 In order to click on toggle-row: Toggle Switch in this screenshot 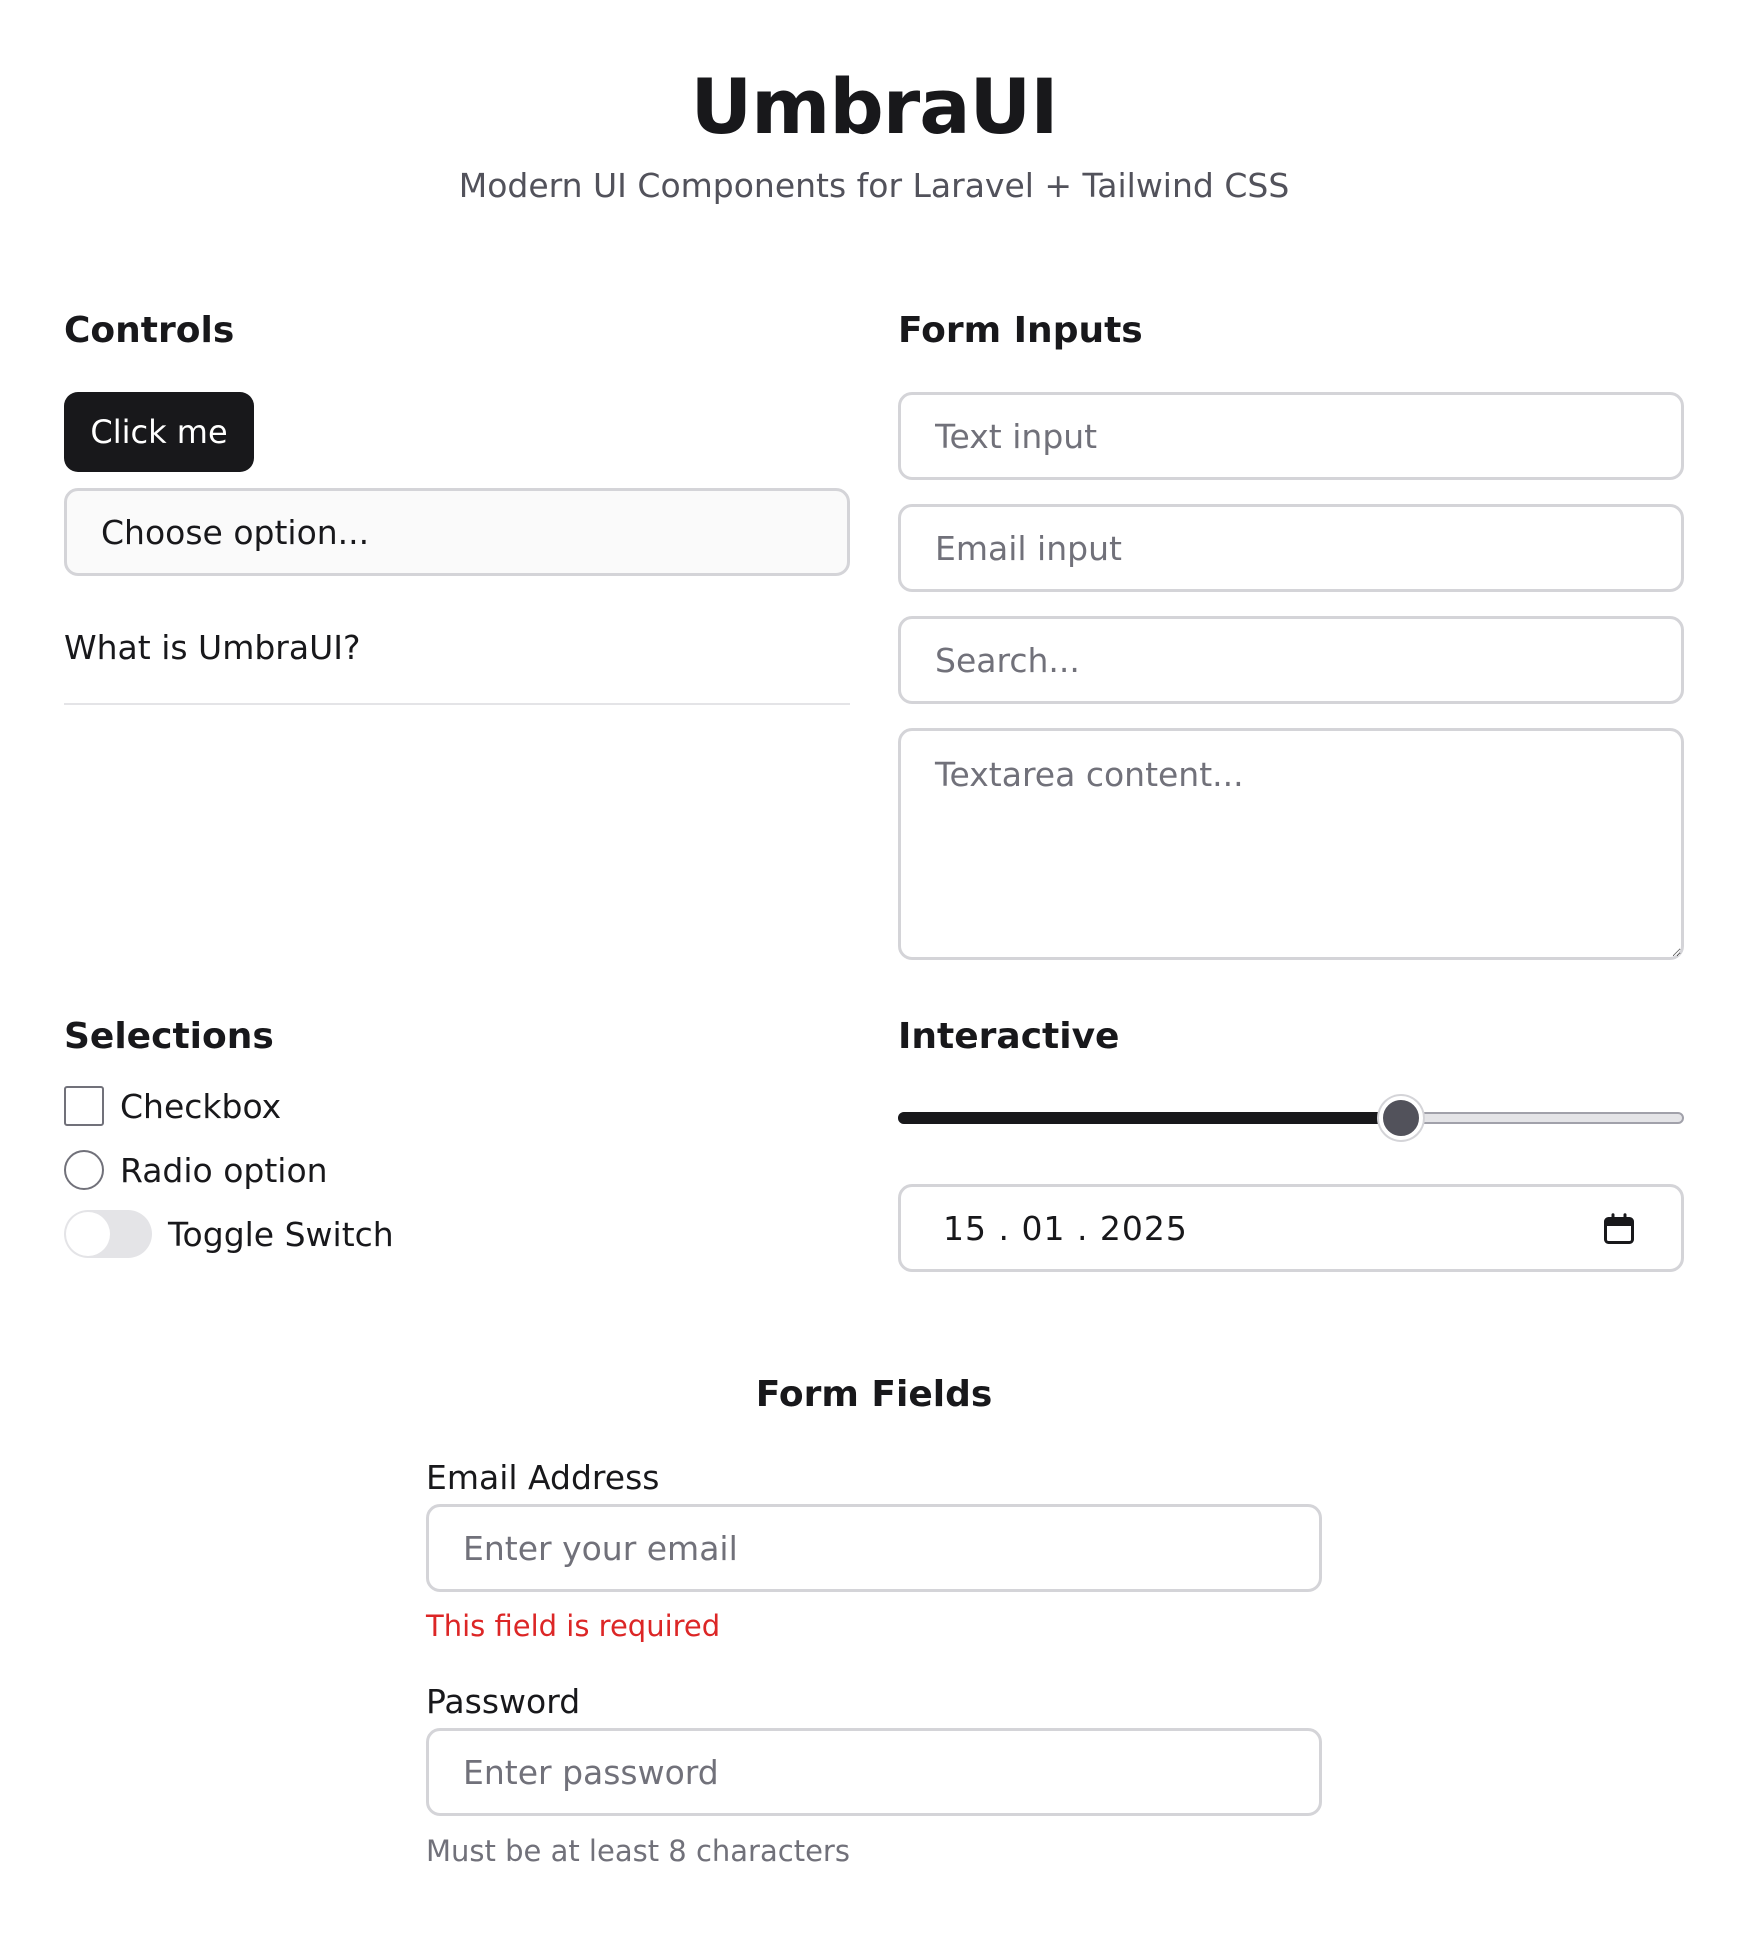, I will do `click(229, 1234)`.